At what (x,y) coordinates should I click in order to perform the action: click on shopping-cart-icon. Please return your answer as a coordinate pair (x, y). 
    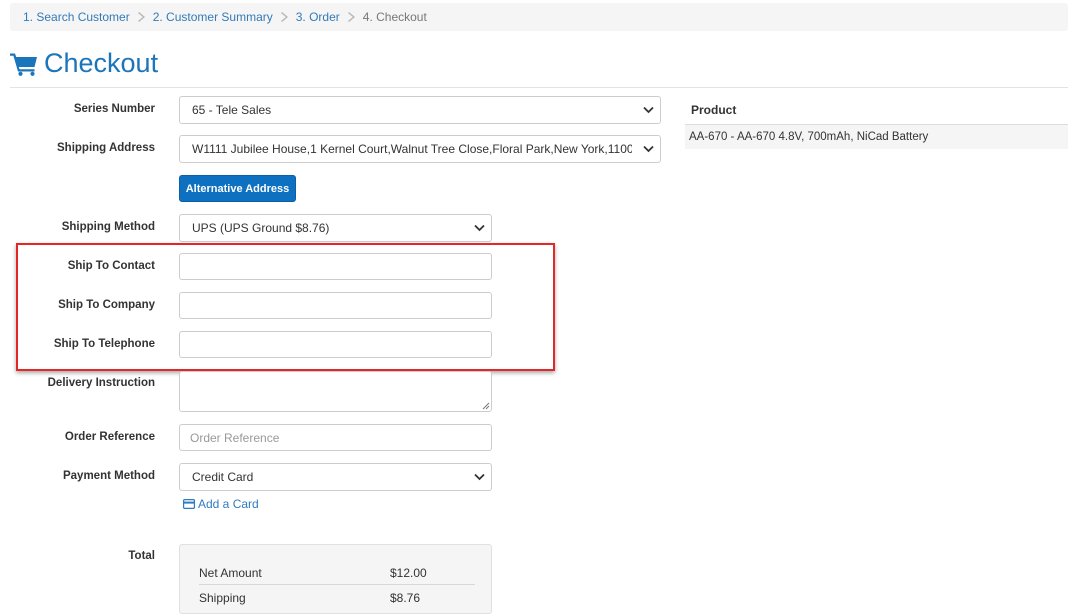
    Looking at the image, I should click on (23, 64).